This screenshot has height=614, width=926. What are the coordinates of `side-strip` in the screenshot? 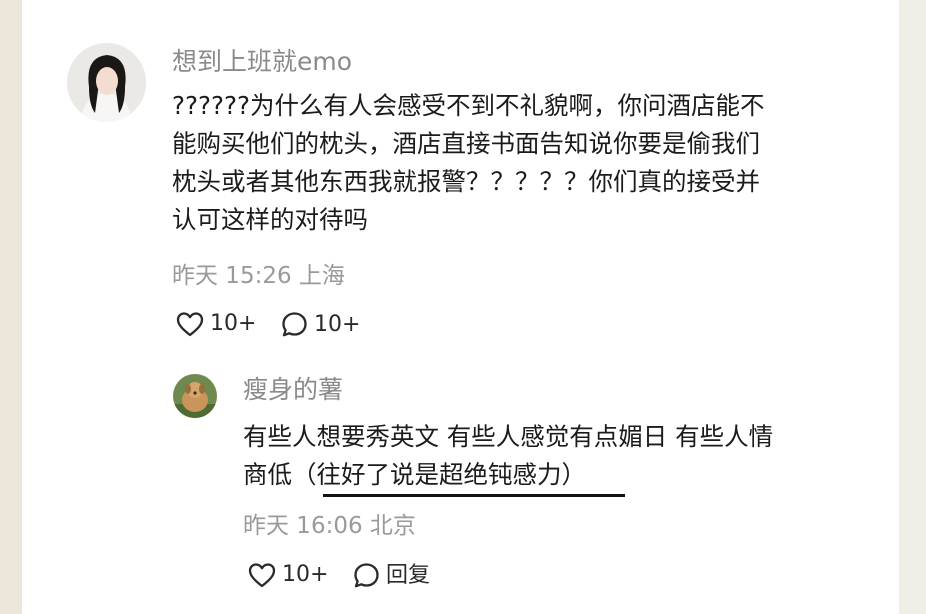 It's located at (912, 307).